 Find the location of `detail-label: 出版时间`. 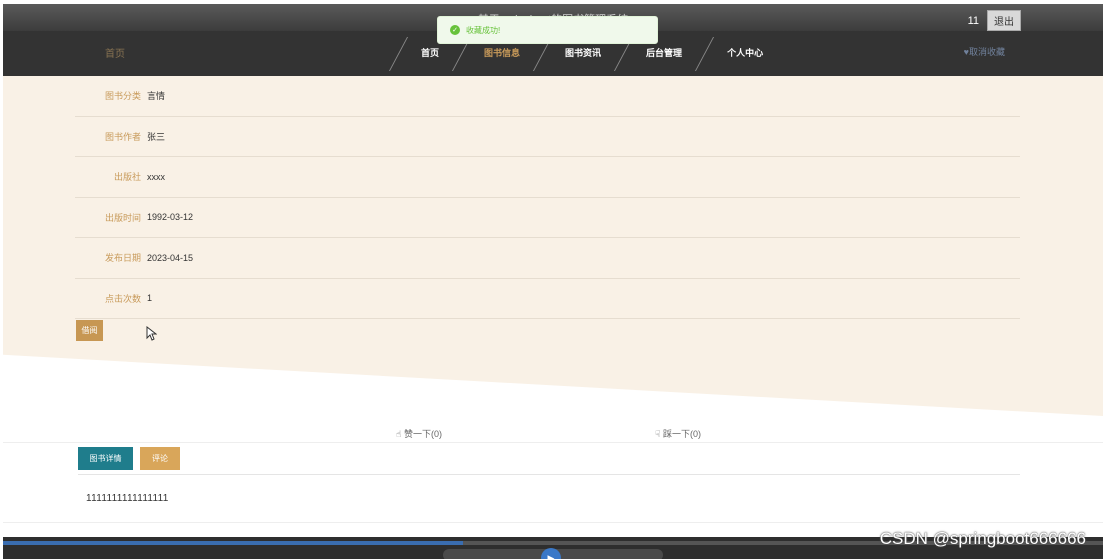

detail-label: 出版时间 is located at coordinates (122, 217).